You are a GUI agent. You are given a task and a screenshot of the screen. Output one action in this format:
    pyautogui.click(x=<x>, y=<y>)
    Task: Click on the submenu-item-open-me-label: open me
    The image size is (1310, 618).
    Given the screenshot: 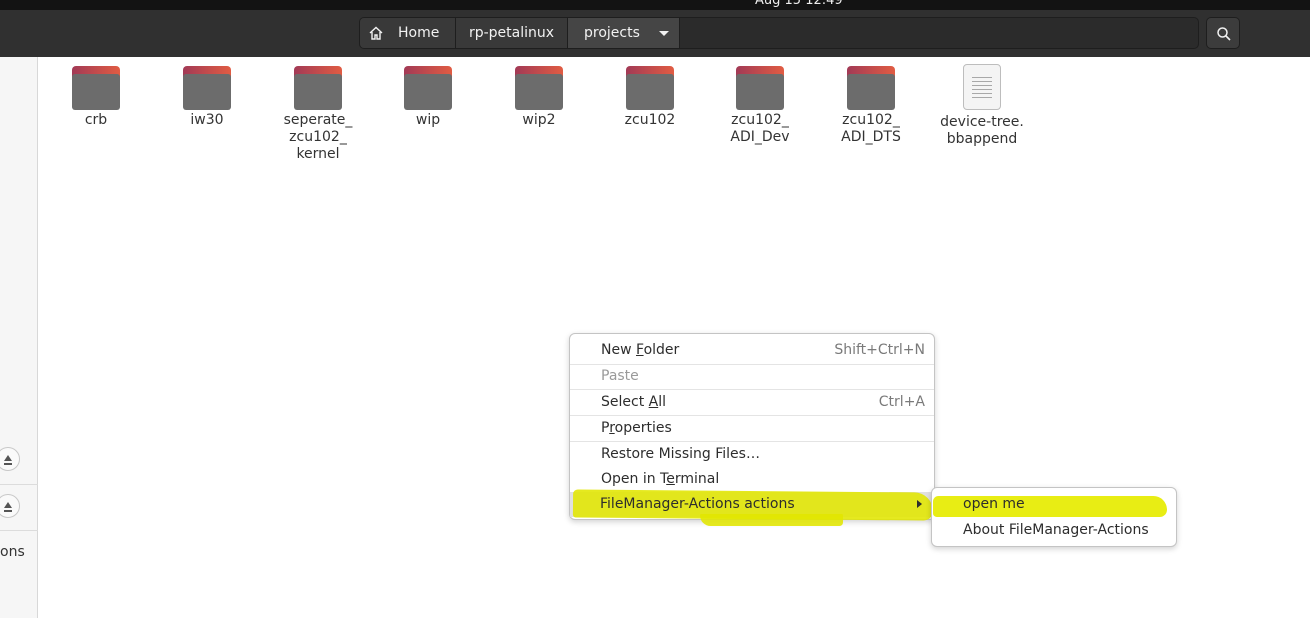 What is the action you would take?
    pyautogui.click(x=994, y=504)
    